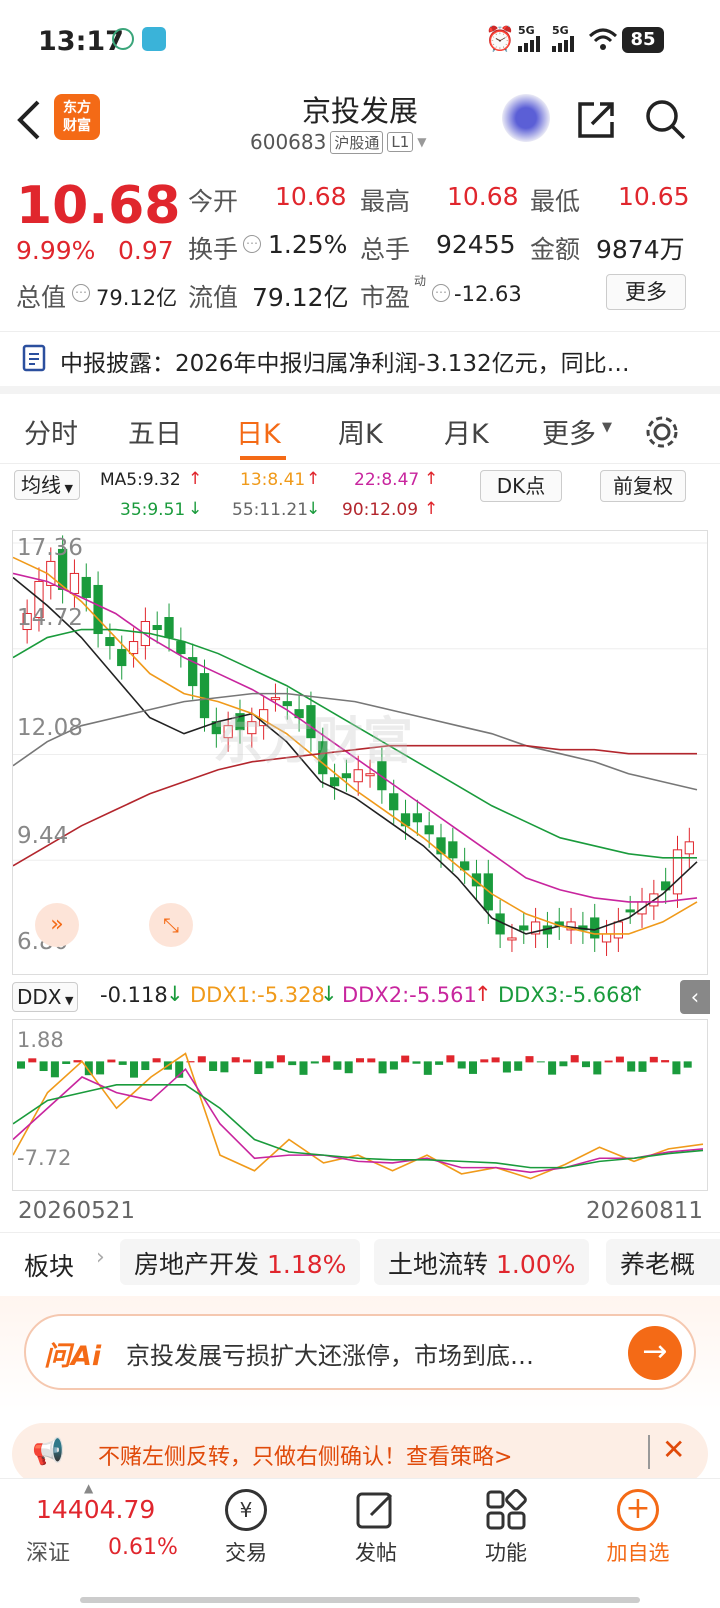  I want to click on ai-question-box: 问Ai 京投发展亏损扩大还涨停，市场到底… →, so click(360, 1352).